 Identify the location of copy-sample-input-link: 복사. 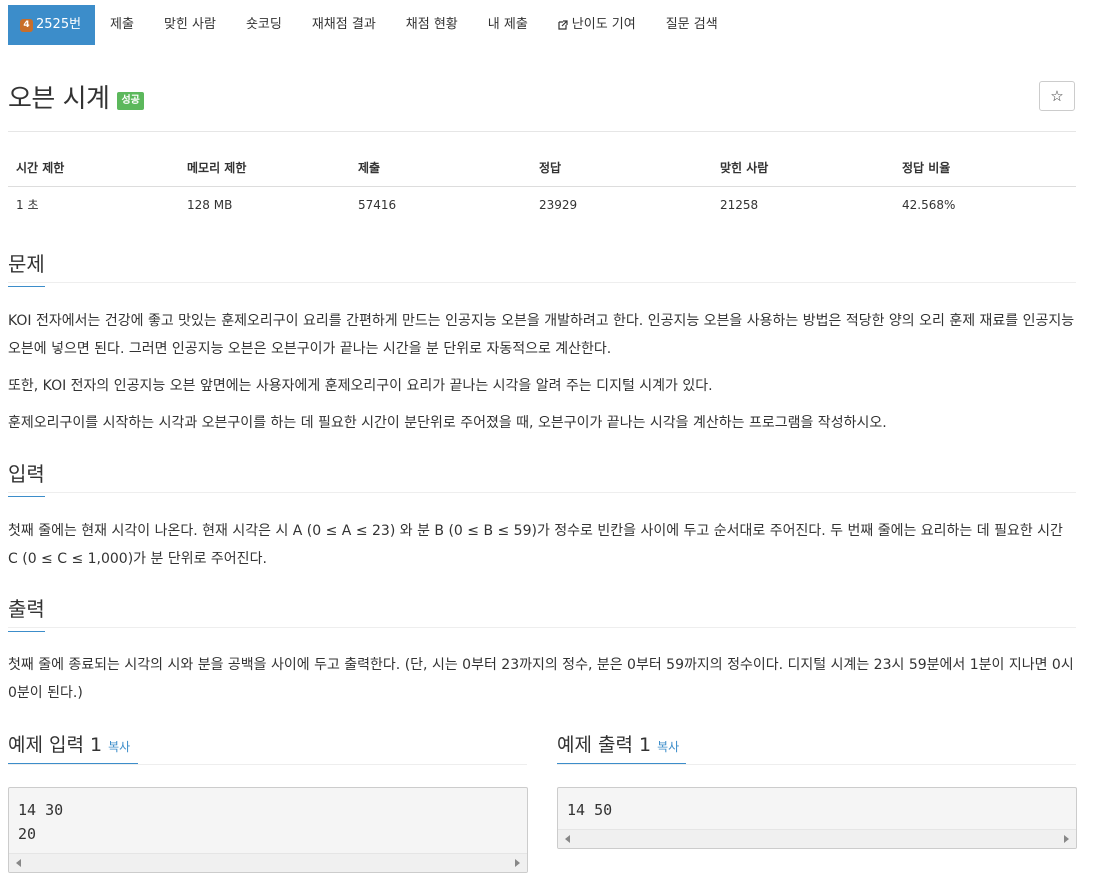
(119, 747).